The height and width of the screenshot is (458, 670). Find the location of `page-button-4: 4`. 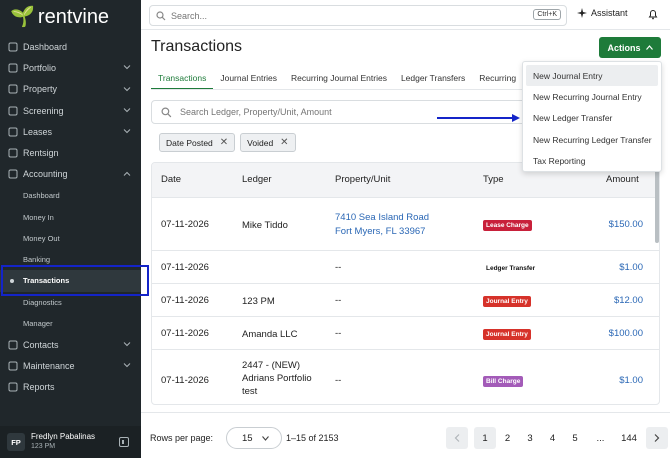

page-button-4: 4 is located at coordinates (553, 438).